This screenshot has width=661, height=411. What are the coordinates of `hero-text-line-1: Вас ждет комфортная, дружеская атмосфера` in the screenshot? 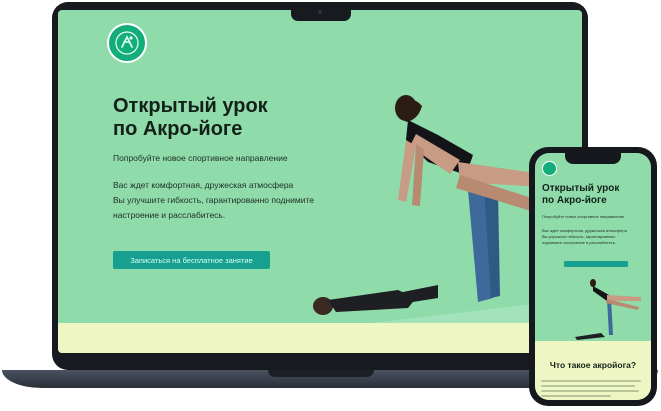 It's located at (203, 185).